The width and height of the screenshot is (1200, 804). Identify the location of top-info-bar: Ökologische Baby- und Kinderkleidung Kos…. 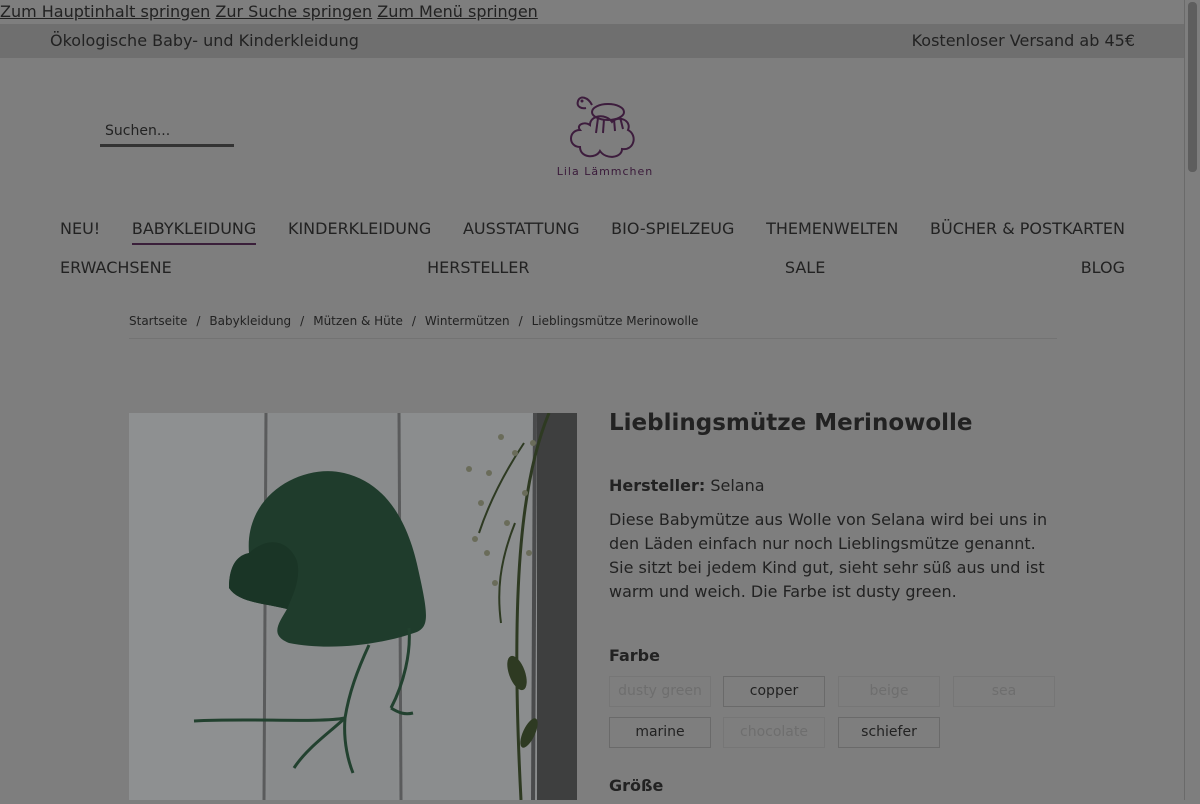
(592, 41).